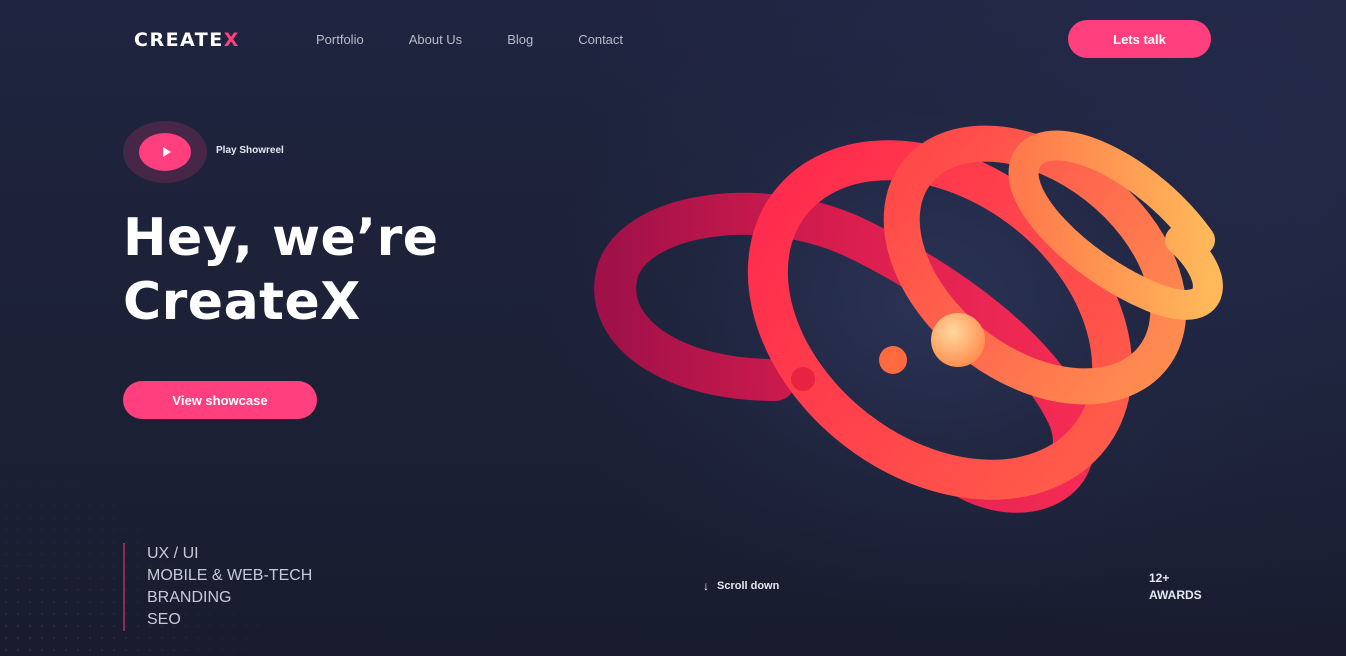 The width and height of the screenshot is (1346, 656). Describe the element at coordinates (280, 270) in the screenshot. I see `hero-title: Hey, we’re CreateX` at that location.